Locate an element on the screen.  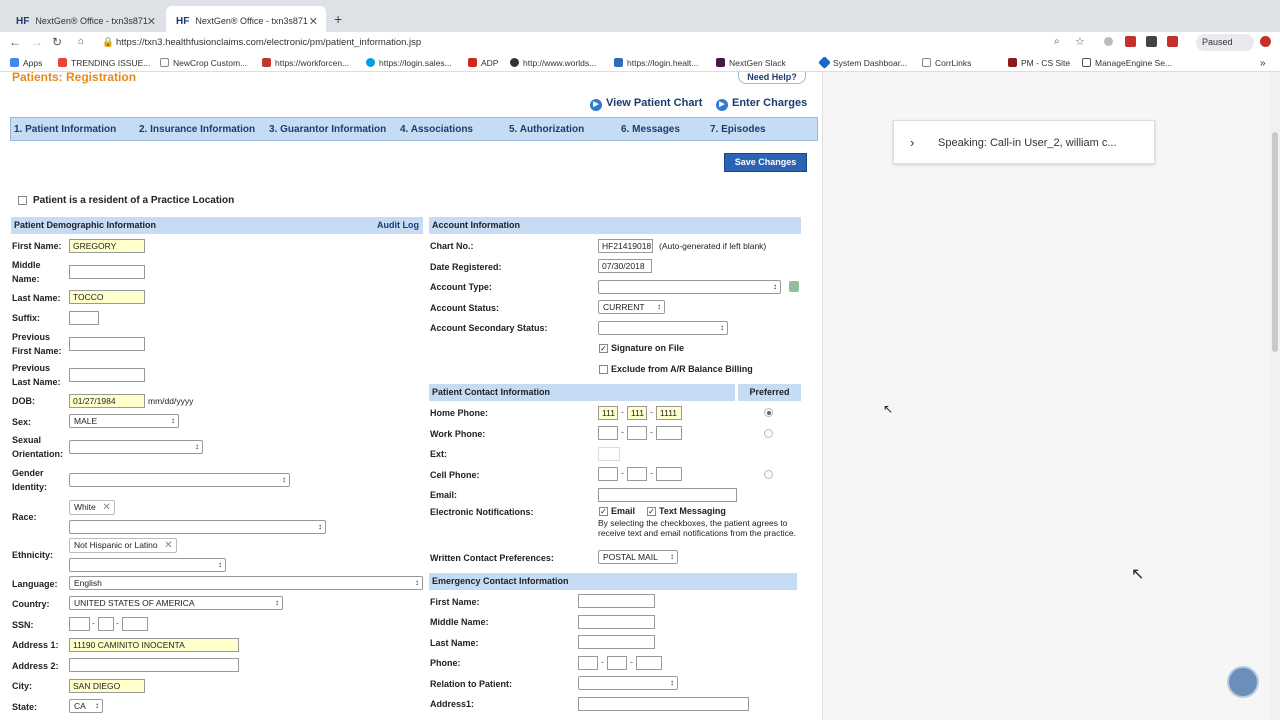
date-registered-input: 07/30/2018 is located at coordinates (625, 266).